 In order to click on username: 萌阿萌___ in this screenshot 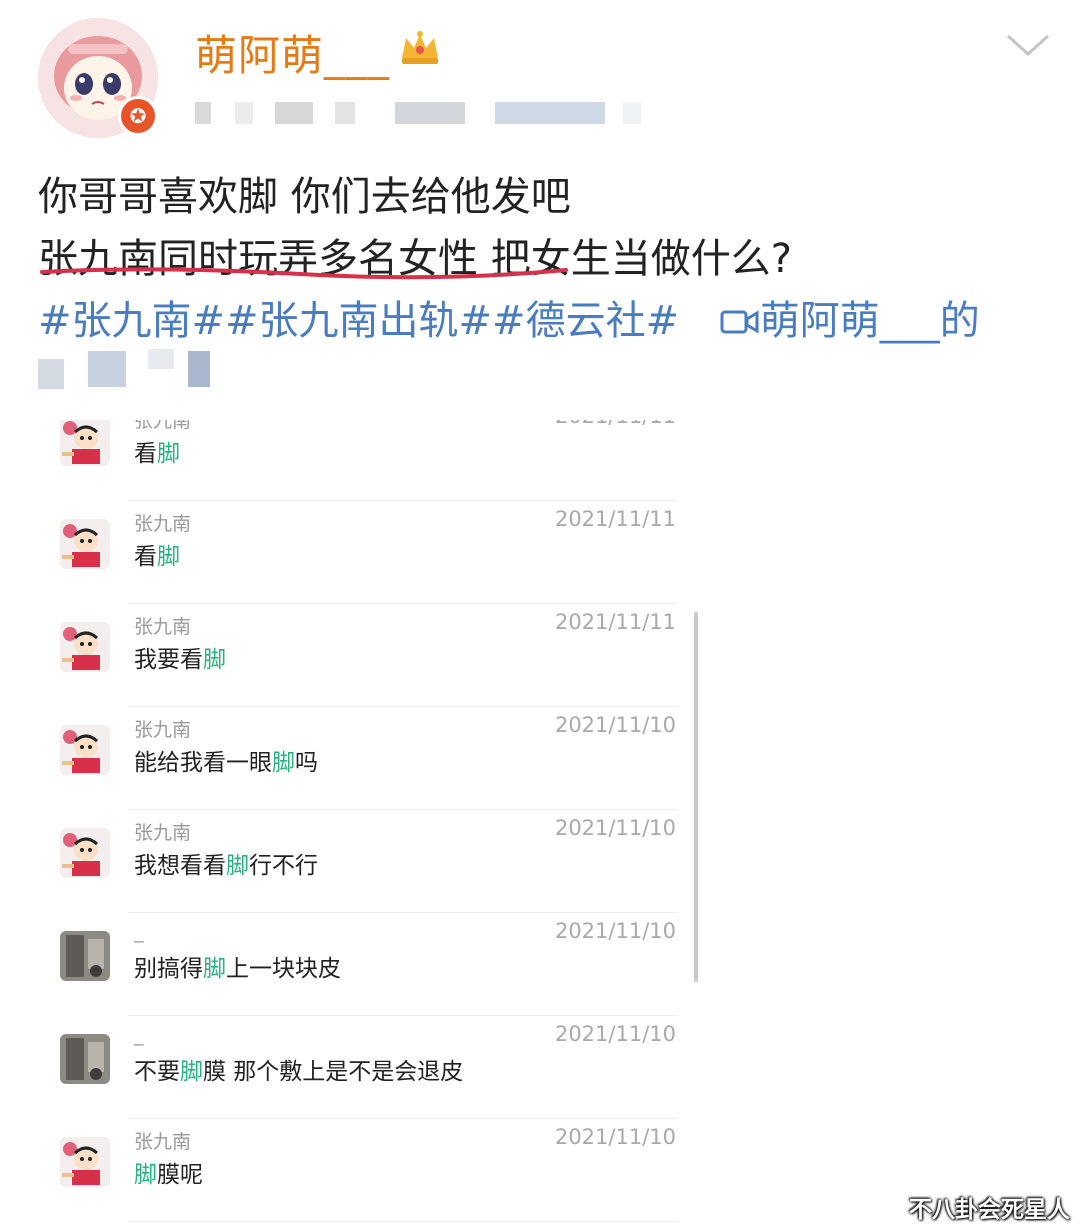, I will do `click(292, 52)`.